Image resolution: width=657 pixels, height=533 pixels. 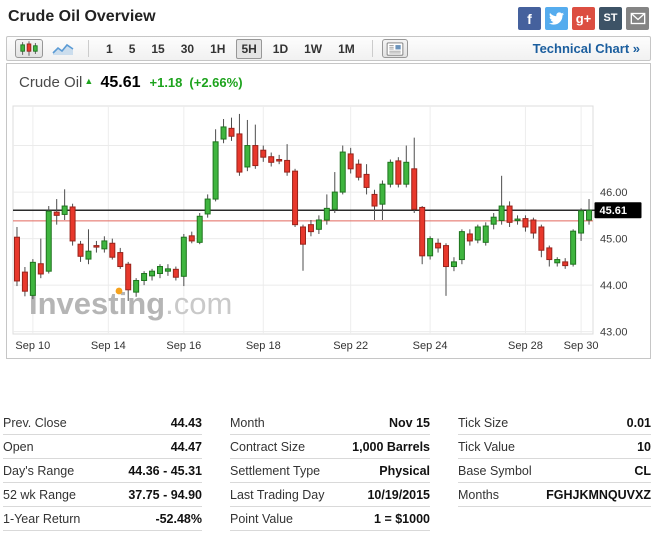 What do you see at coordinates (346, 49) in the screenshot?
I see `interval-button-1m: 1M` at bounding box center [346, 49].